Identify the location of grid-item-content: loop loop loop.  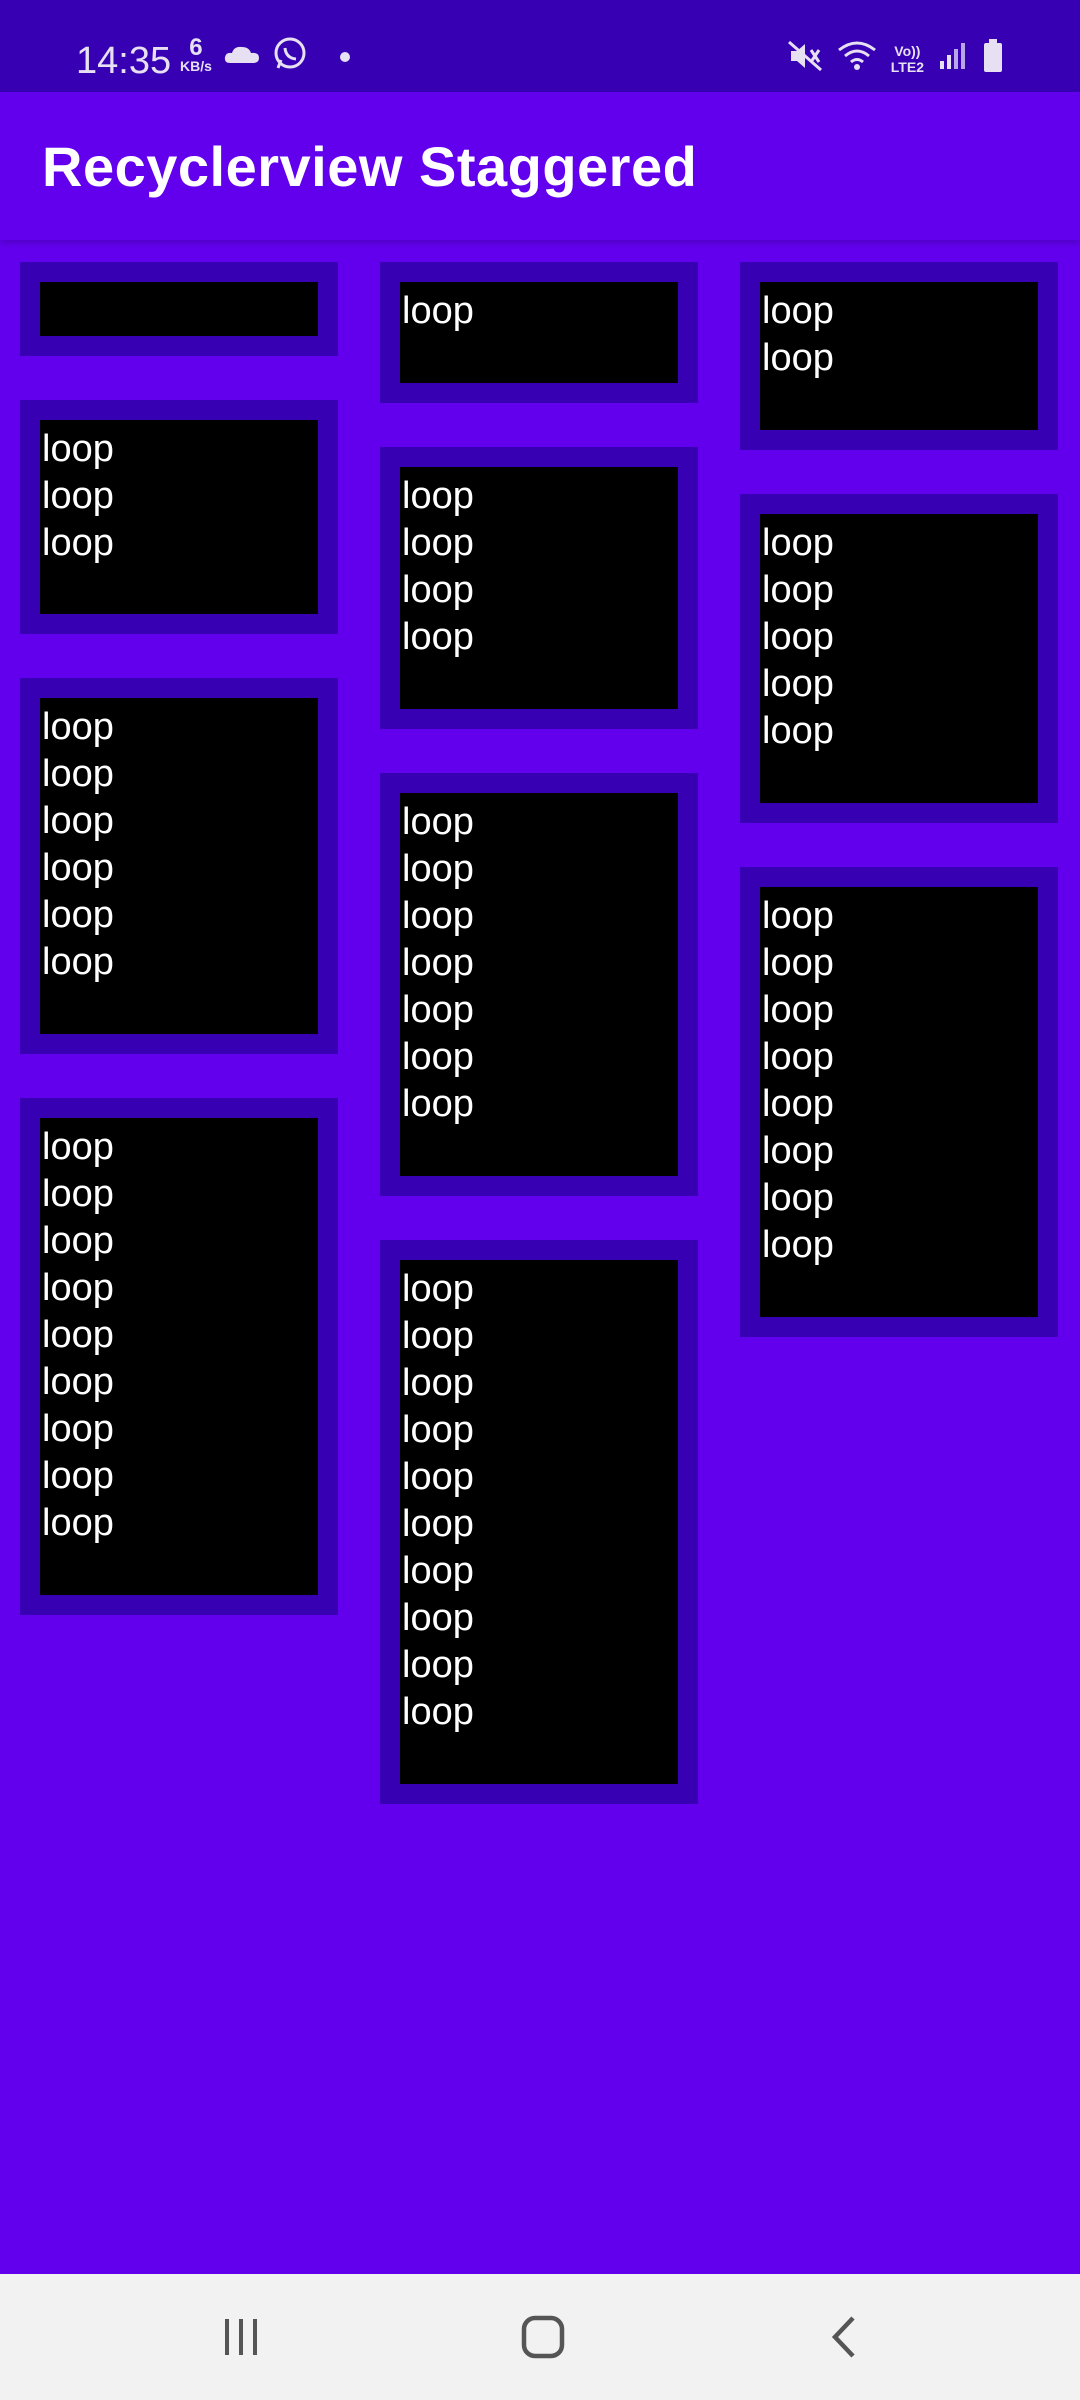
(179, 517).